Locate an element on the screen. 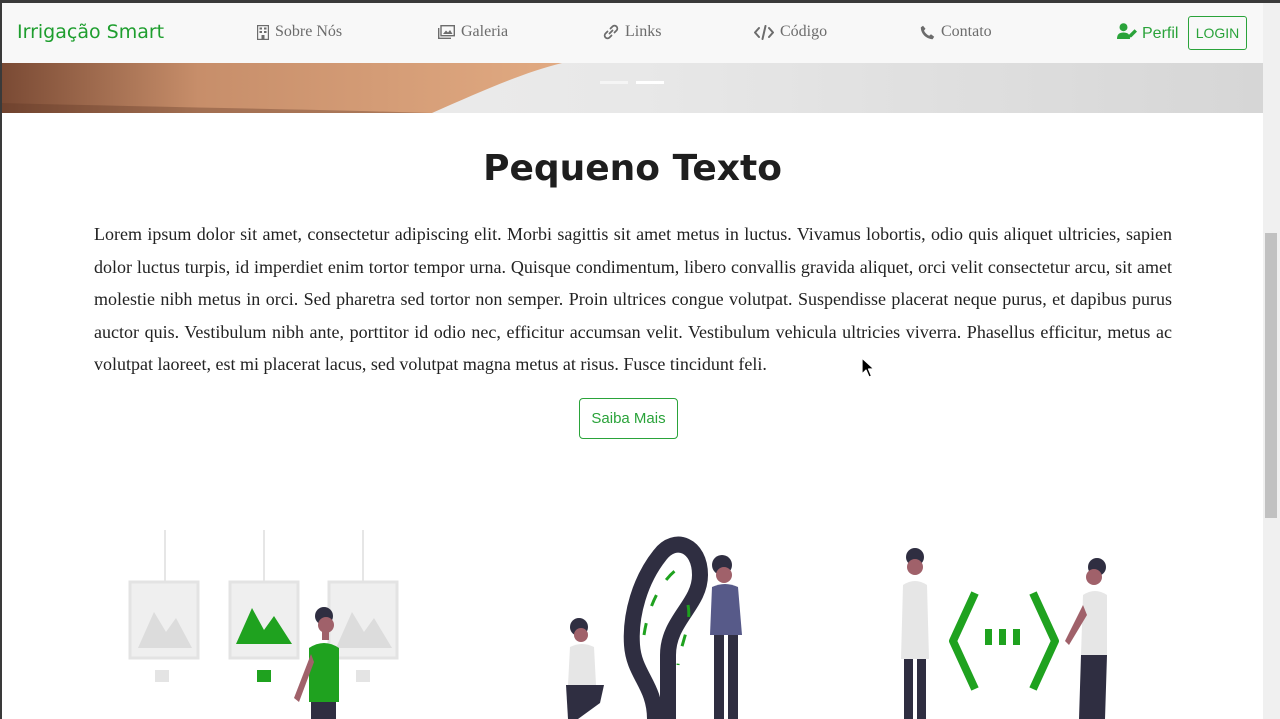 This screenshot has height=719, width=1280. profile-label: Perfil is located at coordinates (1160, 33).